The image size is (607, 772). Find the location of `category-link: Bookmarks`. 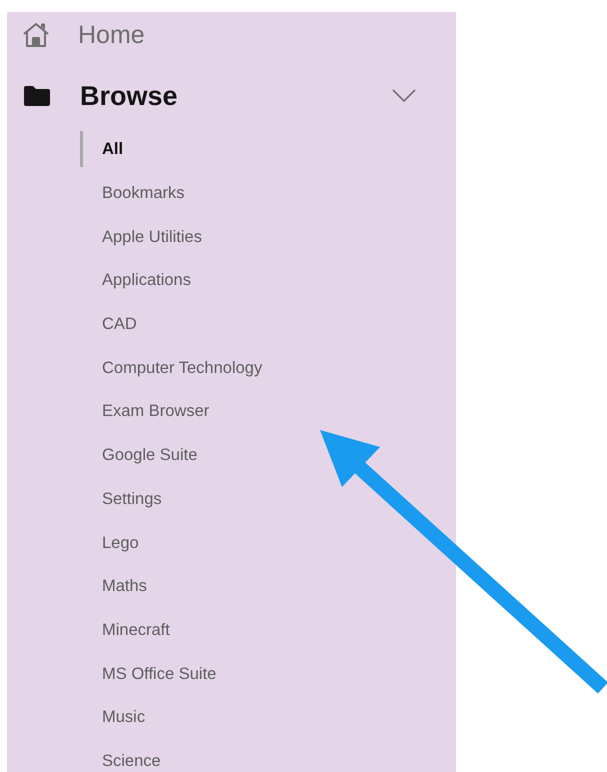

category-link: Bookmarks is located at coordinates (143, 194).